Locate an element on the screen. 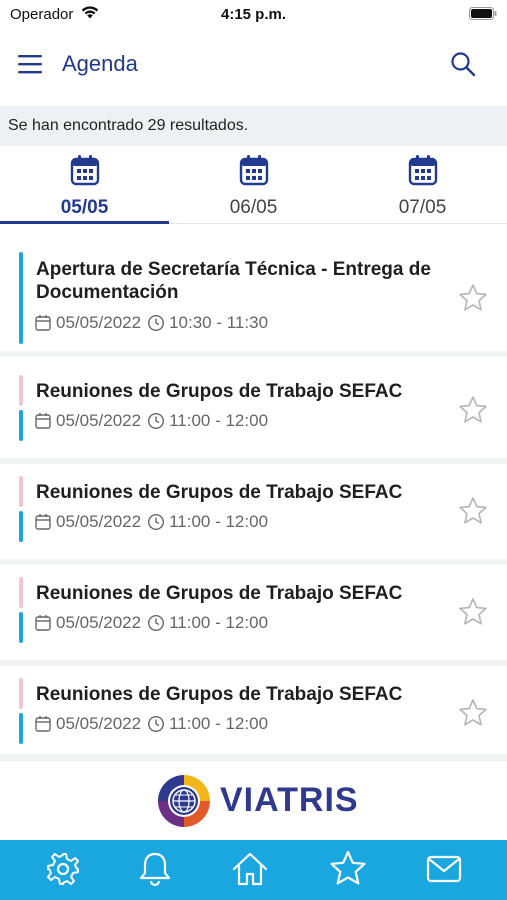 The height and width of the screenshot is (900, 507). hamburger-menu-icon is located at coordinates (30, 64).